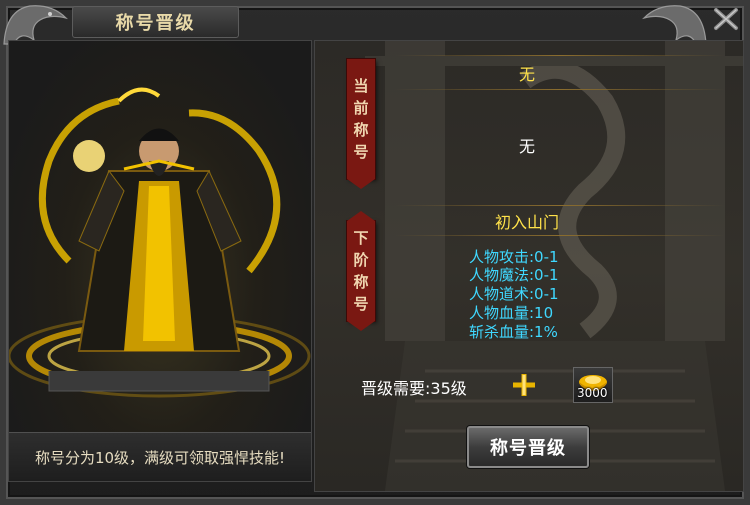 This screenshot has height=505, width=750. I want to click on upgrade-requirement: 晋级需要:35级, so click(414, 388).